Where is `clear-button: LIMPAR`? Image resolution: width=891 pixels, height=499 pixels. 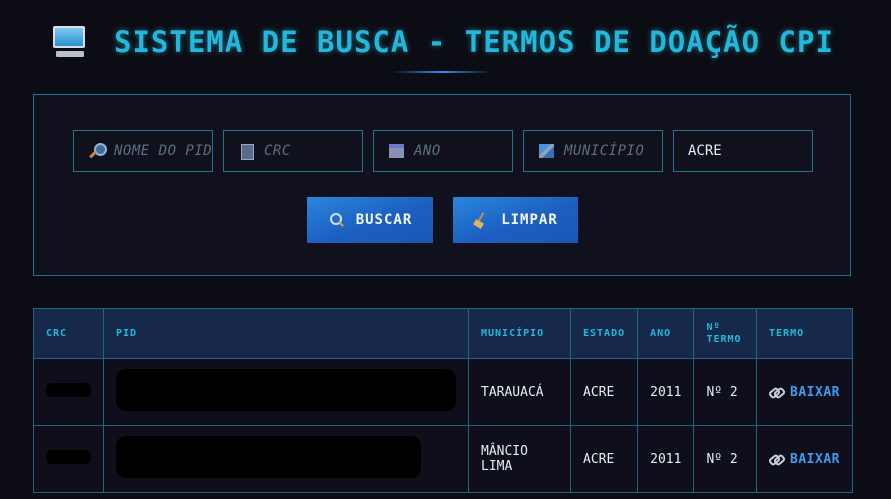 clear-button: LIMPAR is located at coordinates (515, 220).